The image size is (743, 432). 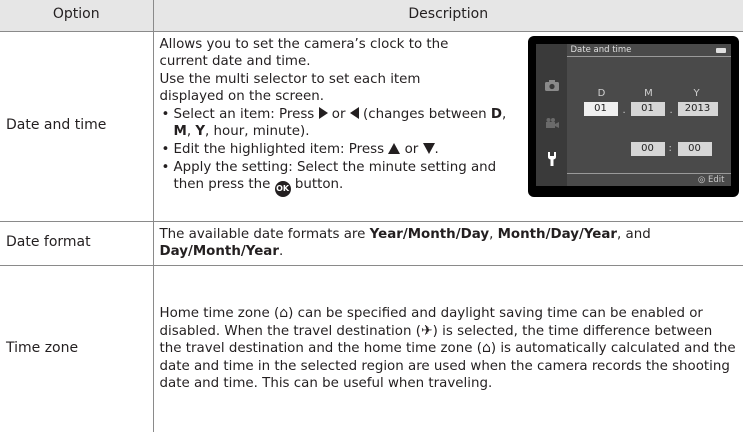 What do you see at coordinates (696, 93) in the screenshot?
I see `year-label: Y` at bounding box center [696, 93].